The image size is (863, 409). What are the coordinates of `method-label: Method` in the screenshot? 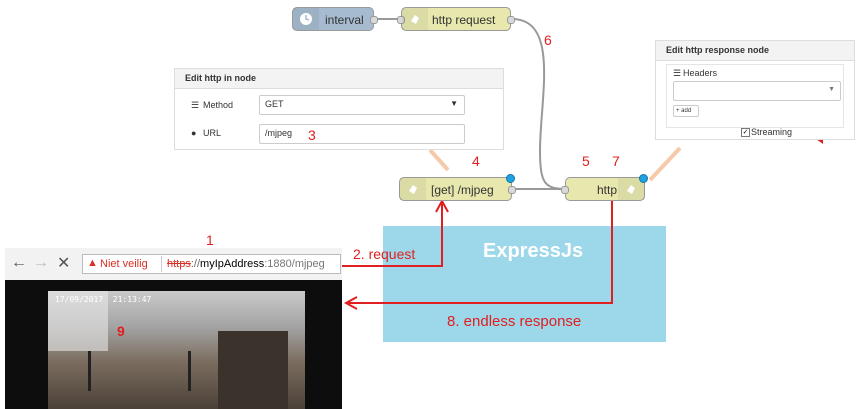 It's located at (218, 105).